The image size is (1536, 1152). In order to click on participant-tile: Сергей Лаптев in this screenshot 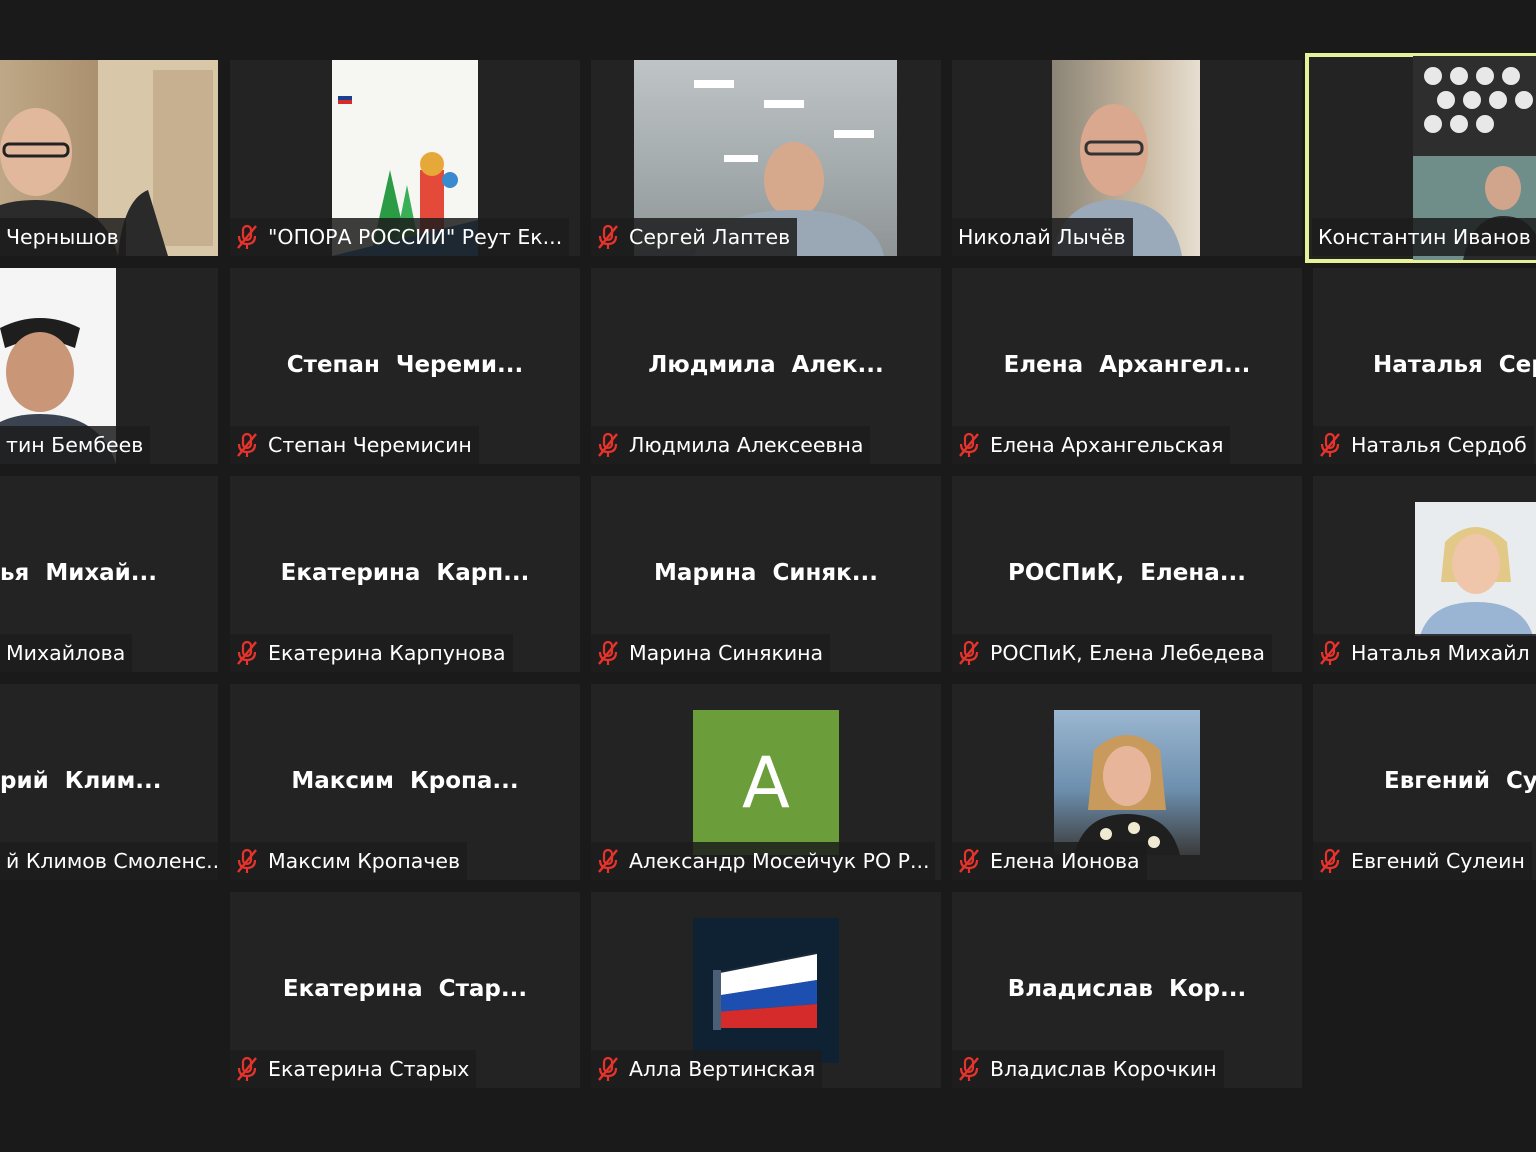, I will do `click(766, 158)`.